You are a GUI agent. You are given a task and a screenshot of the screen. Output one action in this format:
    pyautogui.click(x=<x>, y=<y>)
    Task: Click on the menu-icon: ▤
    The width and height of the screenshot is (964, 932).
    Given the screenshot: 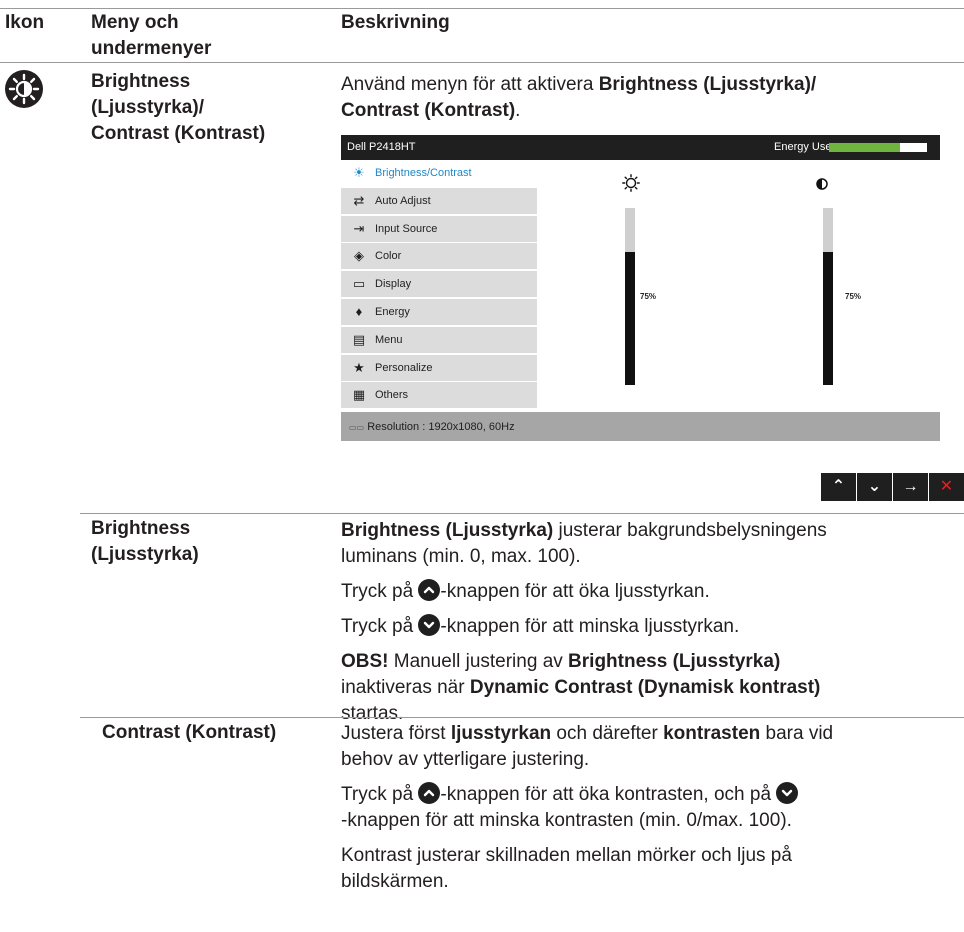 What is the action you would take?
    pyautogui.click(x=359, y=339)
    